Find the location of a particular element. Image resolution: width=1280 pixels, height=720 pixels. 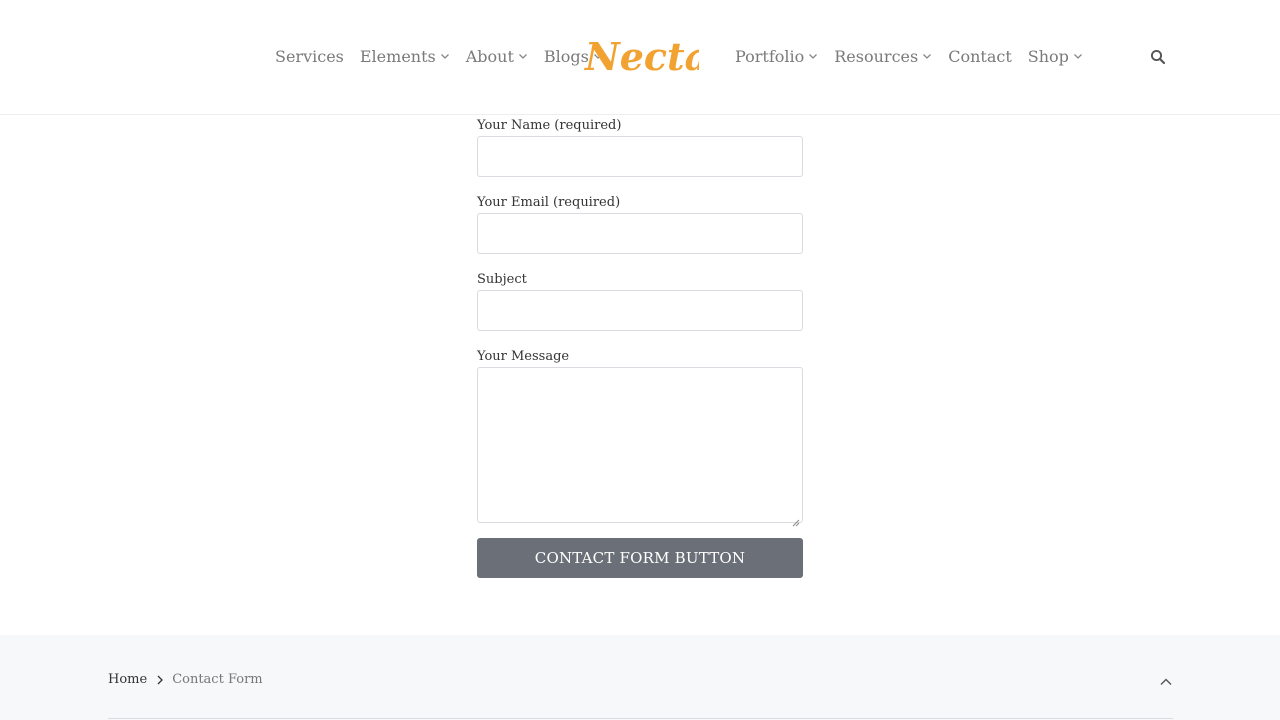

breadcrumb: Home Contact Form is located at coordinates (185, 679).